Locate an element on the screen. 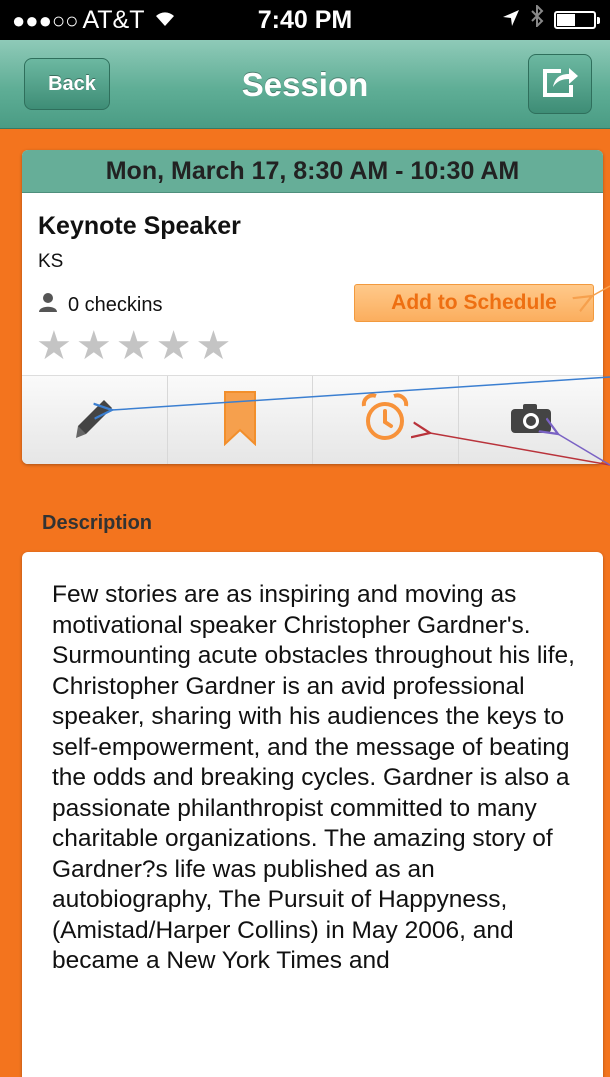 The height and width of the screenshot is (1077, 610). alarm-icon is located at coordinates (385, 420).